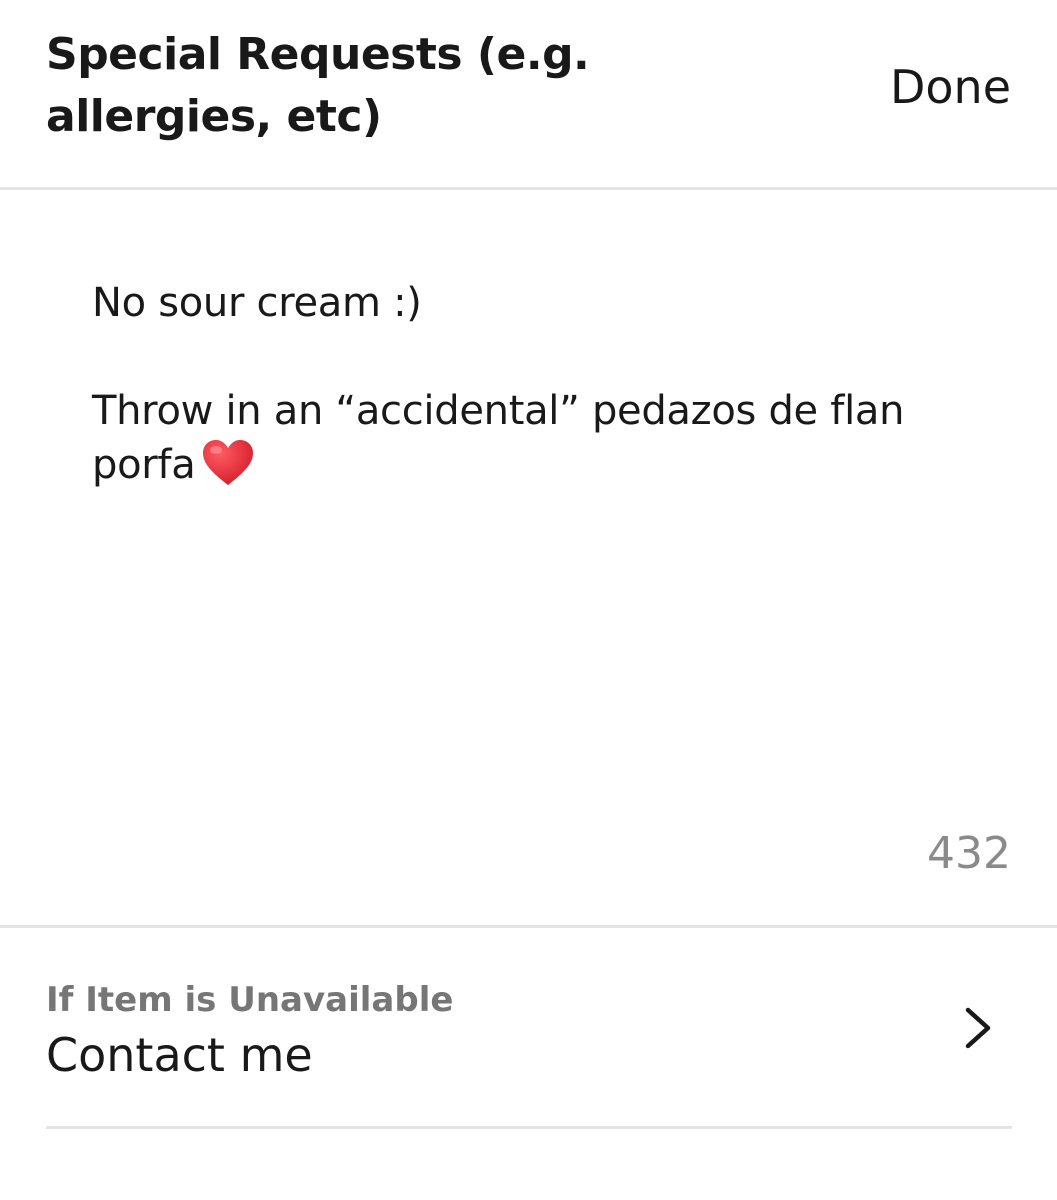 Image resolution: width=1057 pixels, height=1200 pixels. Describe the element at coordinates (144, 465) in the screenshot. I see `request-line-3: porfa` at that location.